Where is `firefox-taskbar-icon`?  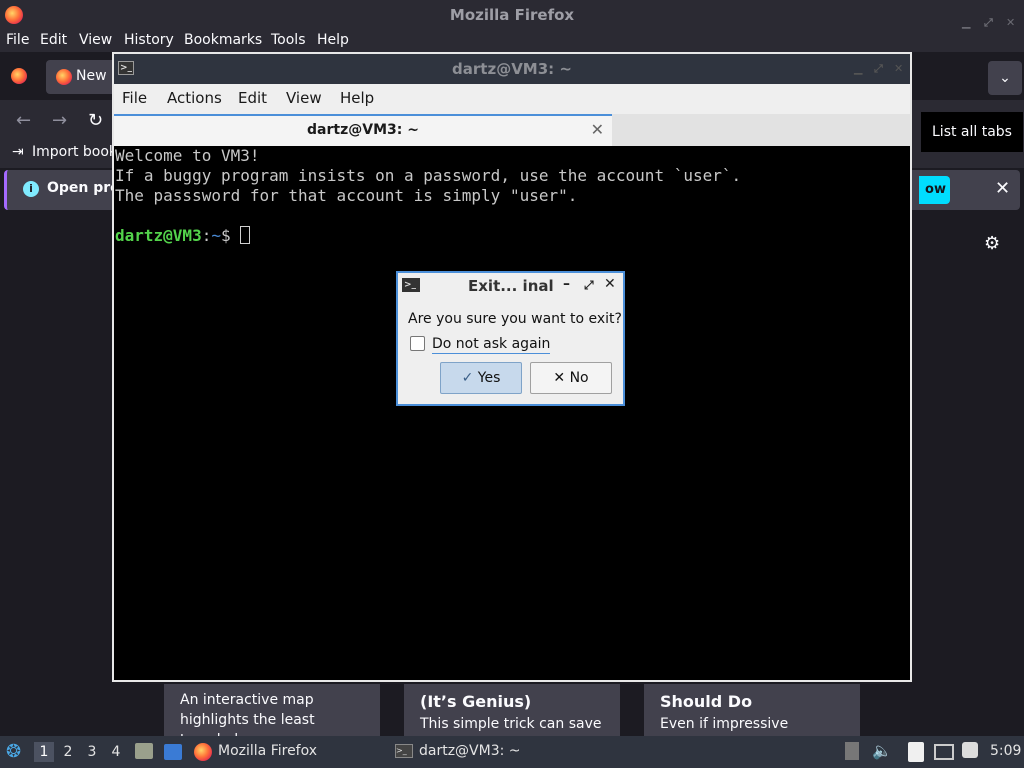
firefox-taskbar-icon is located at coordinates (203, 752).